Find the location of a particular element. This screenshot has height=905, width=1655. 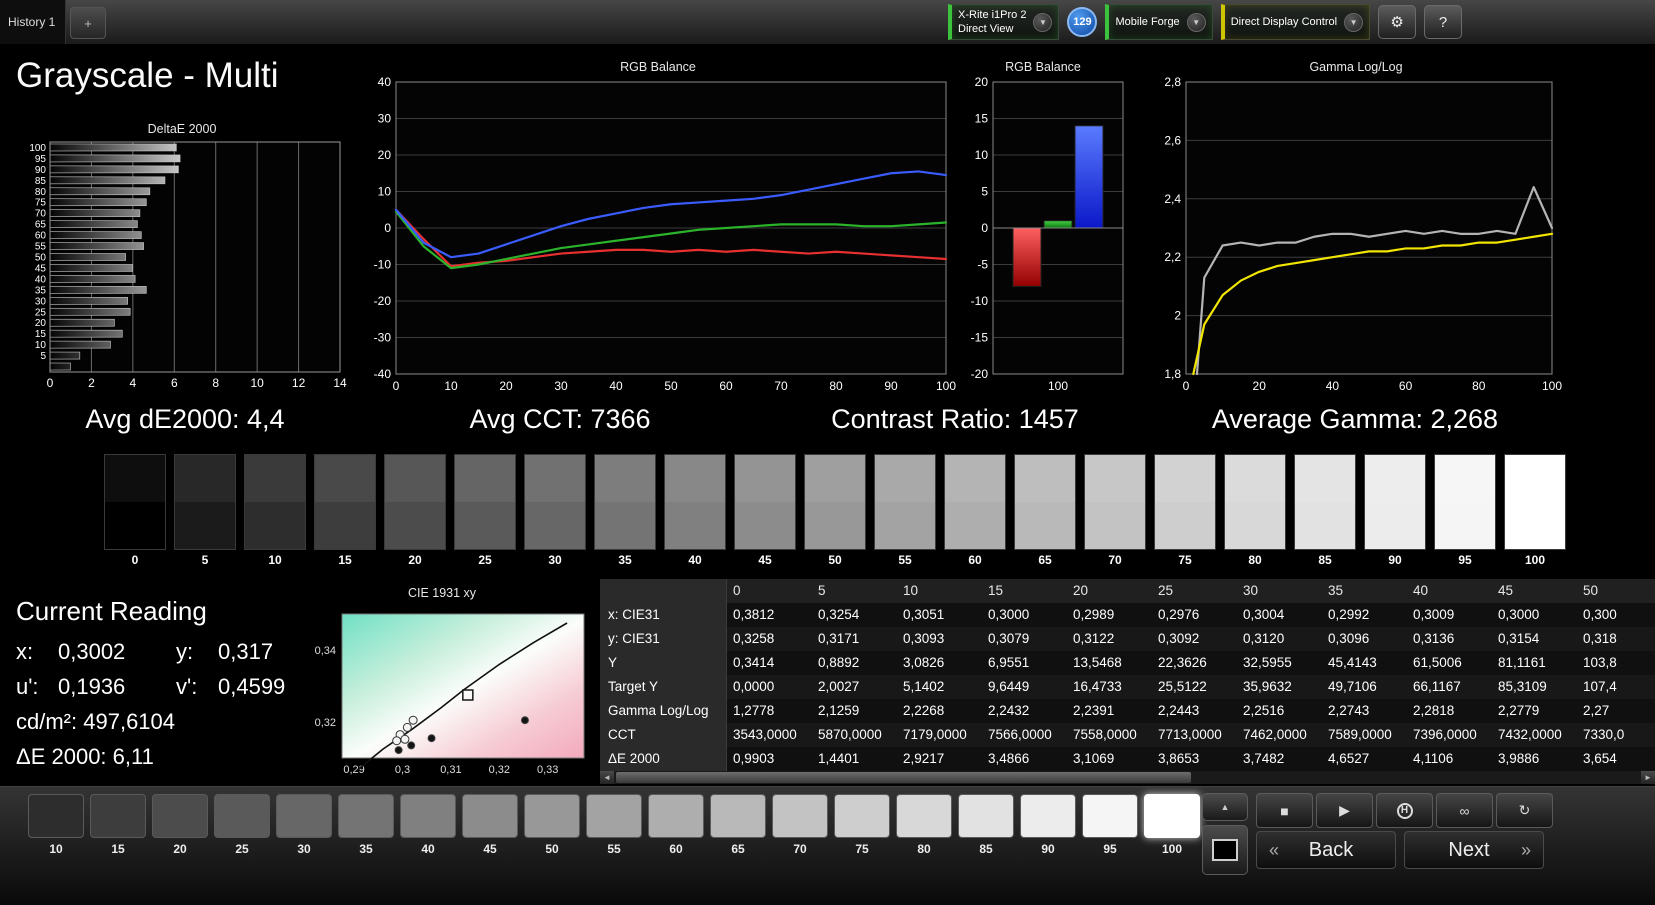

pattern-level-button-40: 40 is located at coordinates (428, 825).